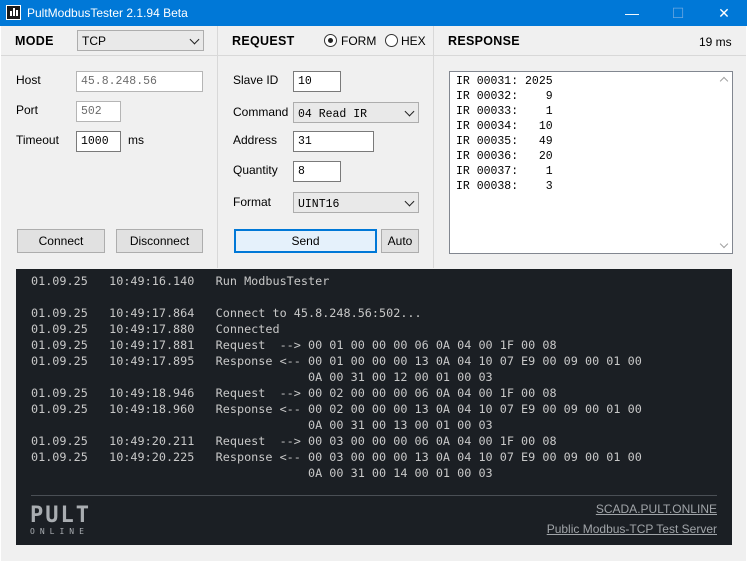 Image resolution: width=747 pixels, height=562 pixels. Describe the element at coordinates (107, 13) in the screenshot. I see `window-title: PultModbusTester 2.1.94 Beta` at that location.